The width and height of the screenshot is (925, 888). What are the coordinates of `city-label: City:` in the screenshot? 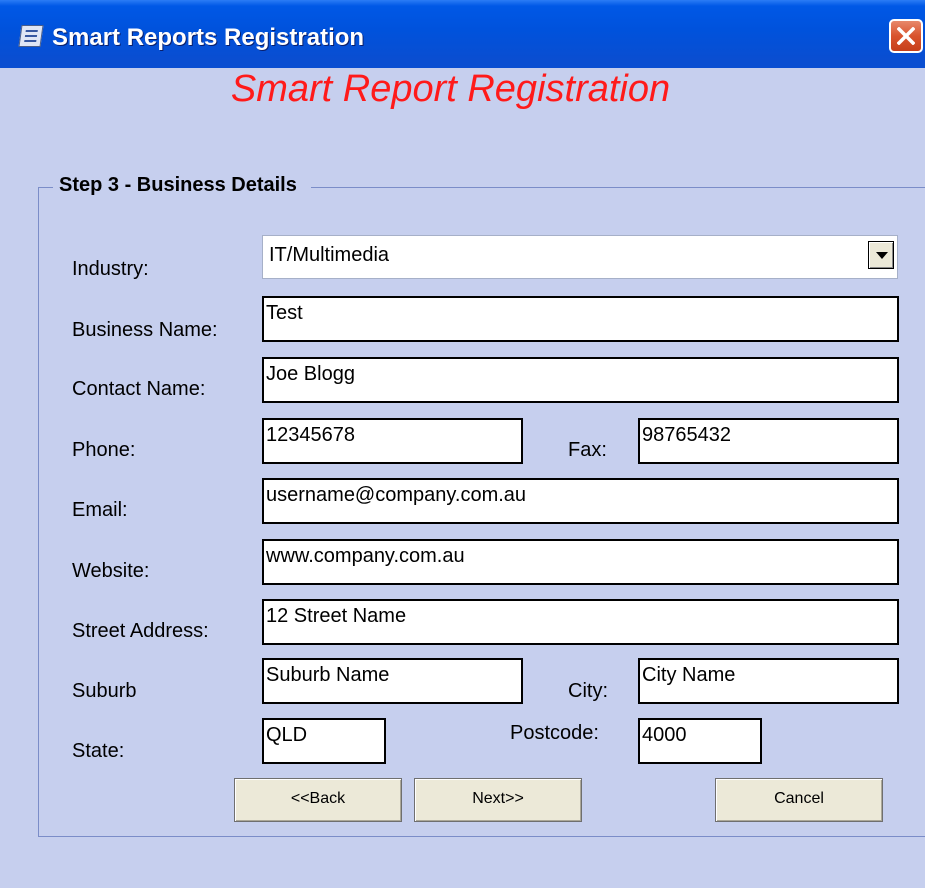 It's located at (588, 691).